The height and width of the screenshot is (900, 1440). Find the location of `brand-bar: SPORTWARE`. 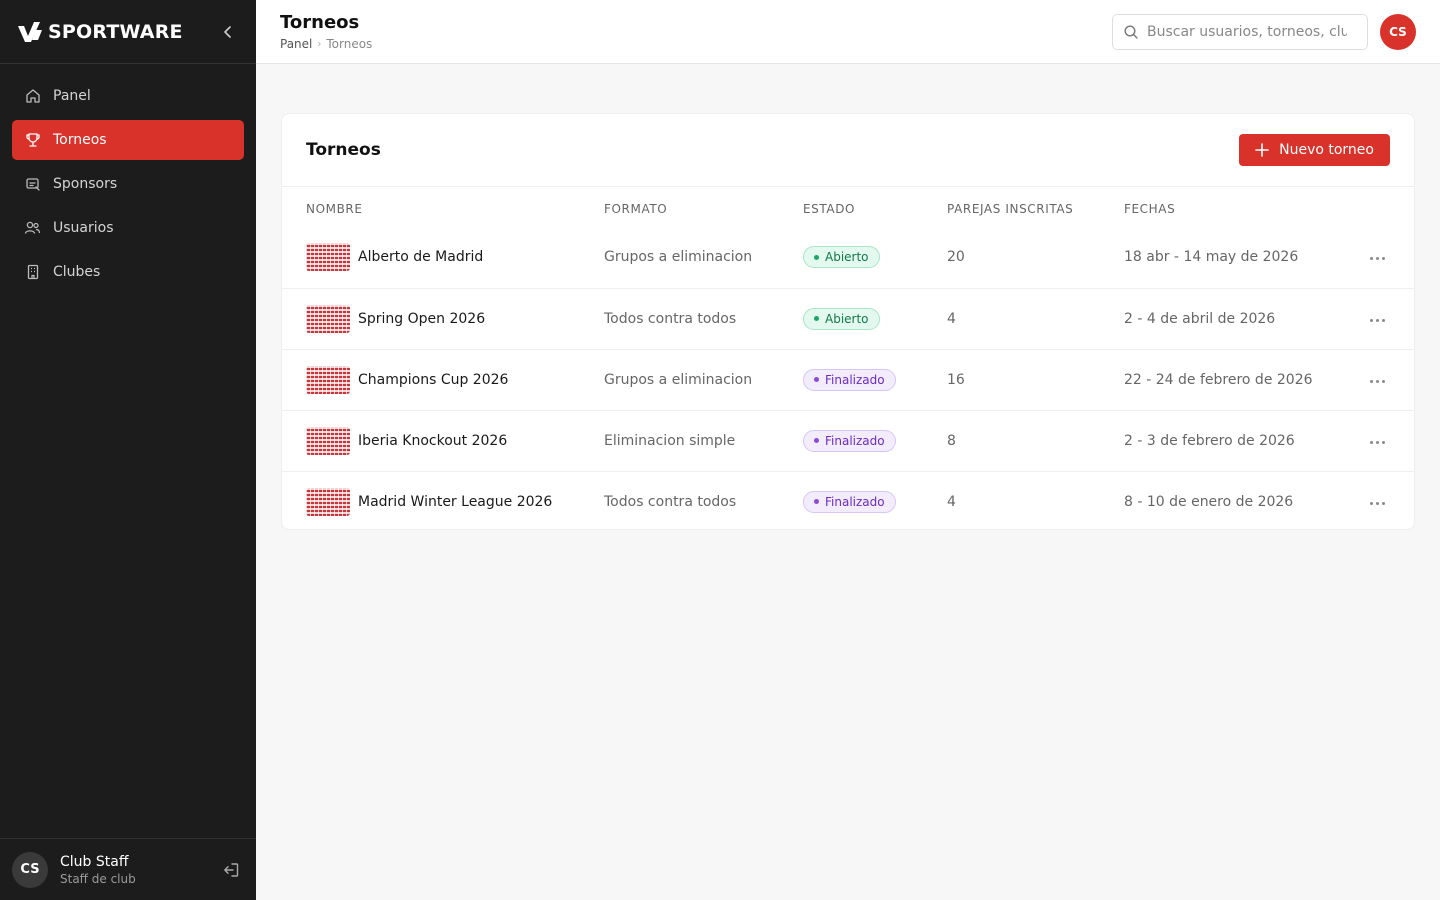

brand-bar: SPORTWARE is located at coordinates (128, 32).